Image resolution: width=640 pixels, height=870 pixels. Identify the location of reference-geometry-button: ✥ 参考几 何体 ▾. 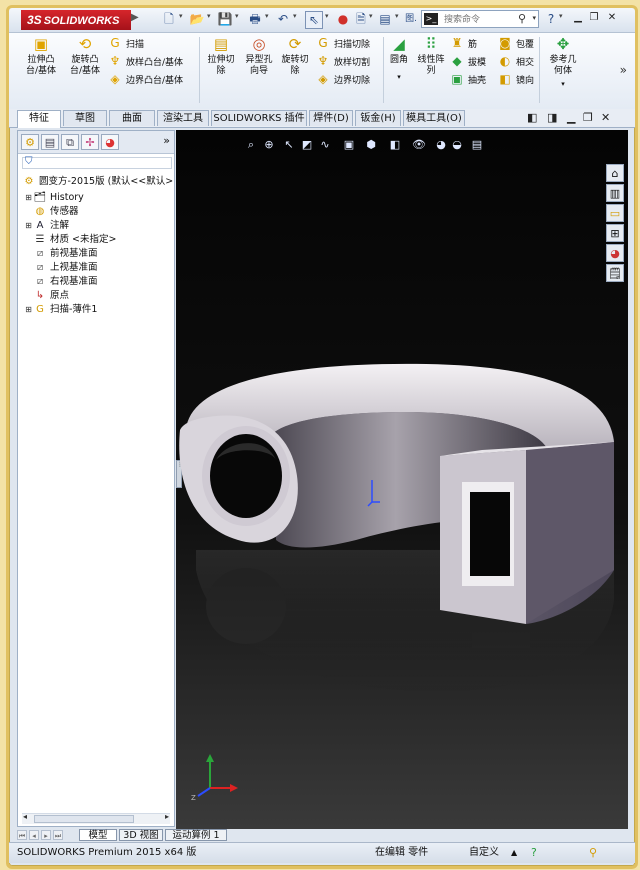
(563, 62).